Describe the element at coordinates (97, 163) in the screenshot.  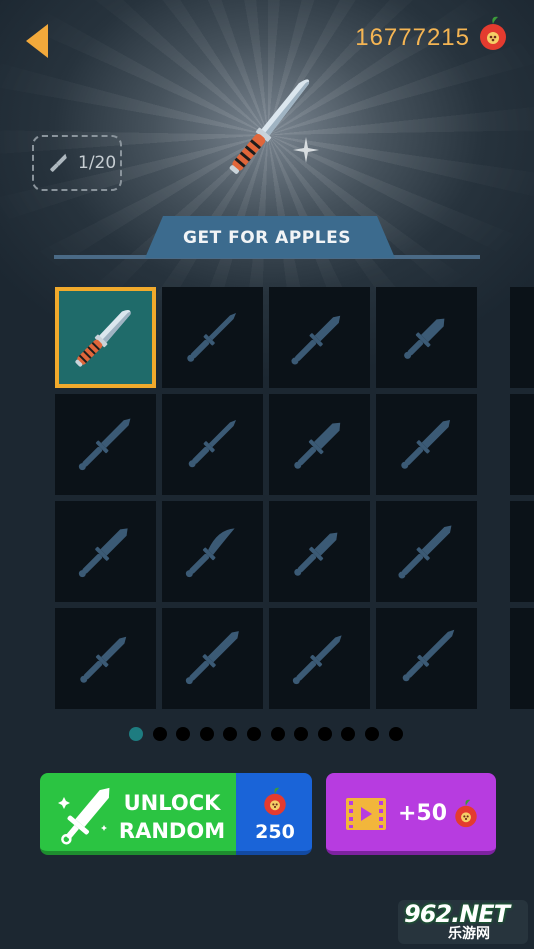
I see `progress-text: 1/20` at that location.